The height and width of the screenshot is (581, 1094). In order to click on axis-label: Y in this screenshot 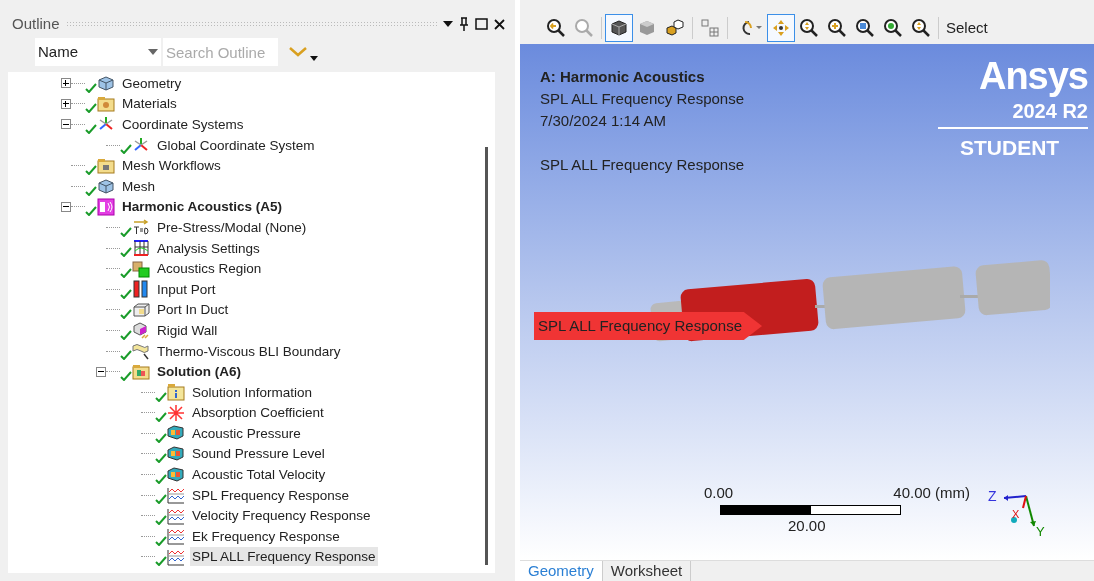, I will do `click(1040, 532)`.